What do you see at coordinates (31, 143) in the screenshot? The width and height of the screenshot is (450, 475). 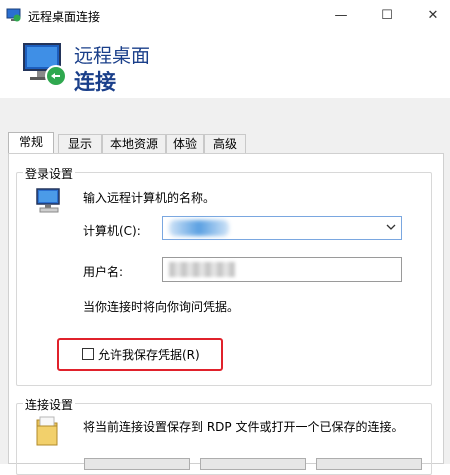 I see `tab-general: 常规` at bounding box center [31, 143].